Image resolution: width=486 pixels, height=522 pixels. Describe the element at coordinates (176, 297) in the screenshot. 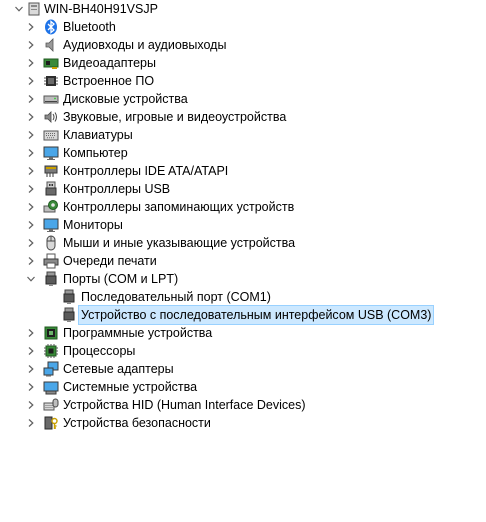

I see `tree-item-label: Последовательный порт (COM1)` at that location.